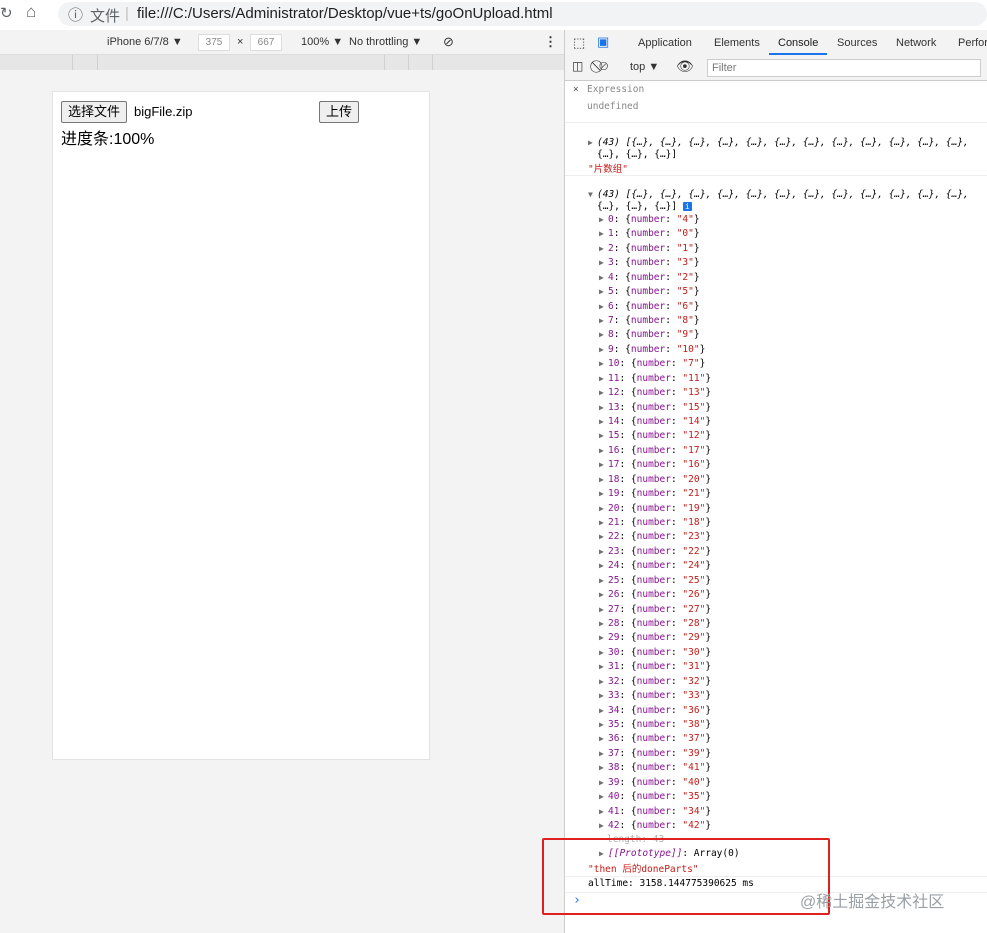 Image resolution: width=987 pixels, height=933 pixels. What do you see at coordinates (655, 392) in the screenshot?
I see `array-item-row: ▶ 12: {number: "13"}` at bounding box center [655, 392].